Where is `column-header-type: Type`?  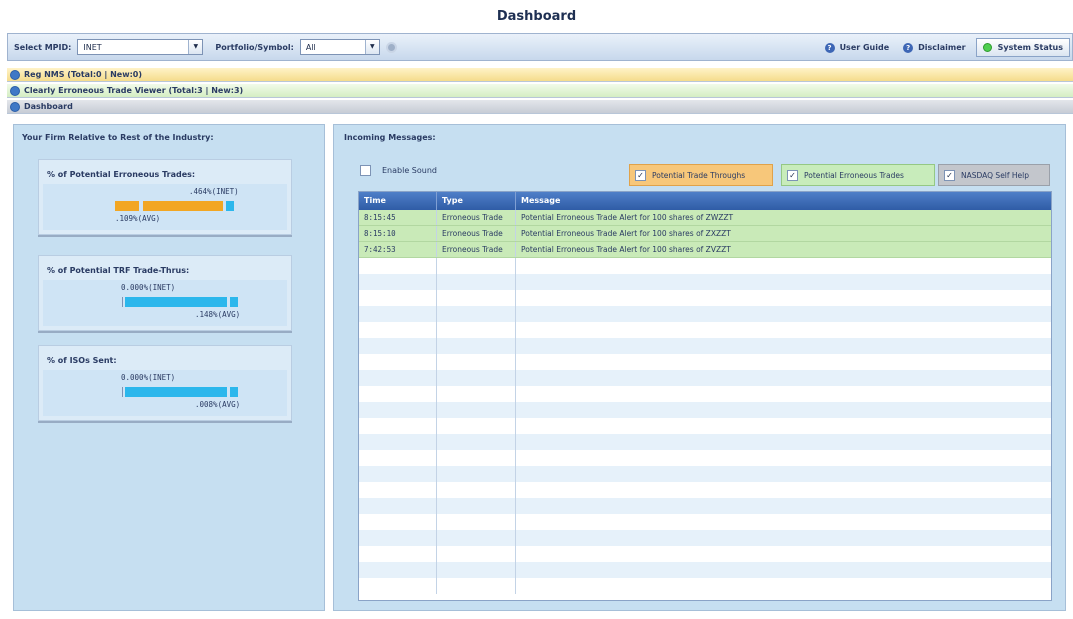
column-header-type: Type is located at coordinates (476, 201).